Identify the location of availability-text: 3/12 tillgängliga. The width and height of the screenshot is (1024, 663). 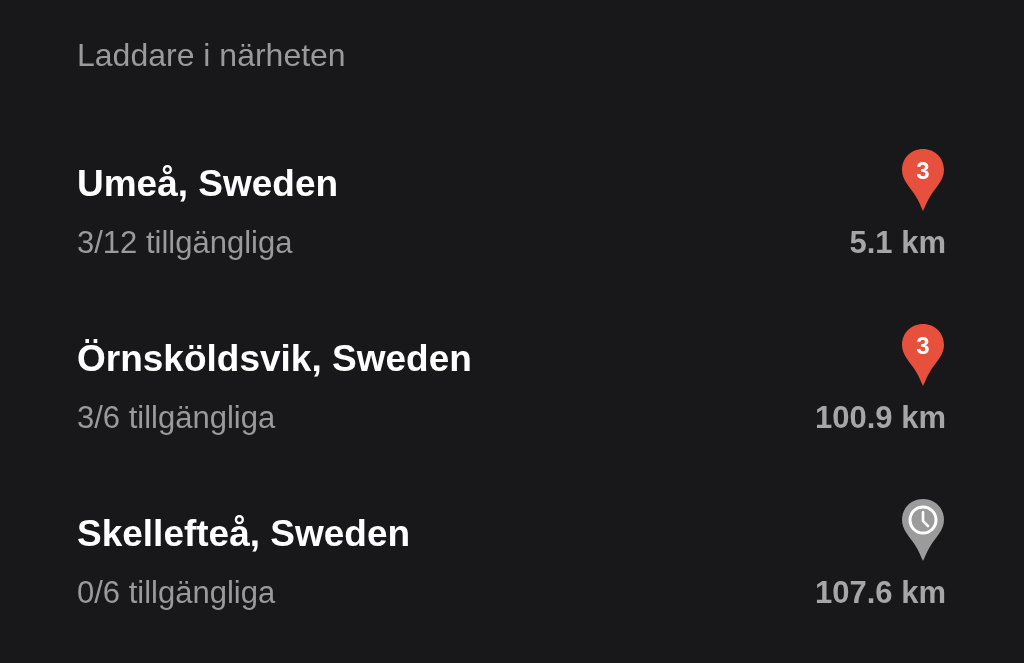
(185, 242).